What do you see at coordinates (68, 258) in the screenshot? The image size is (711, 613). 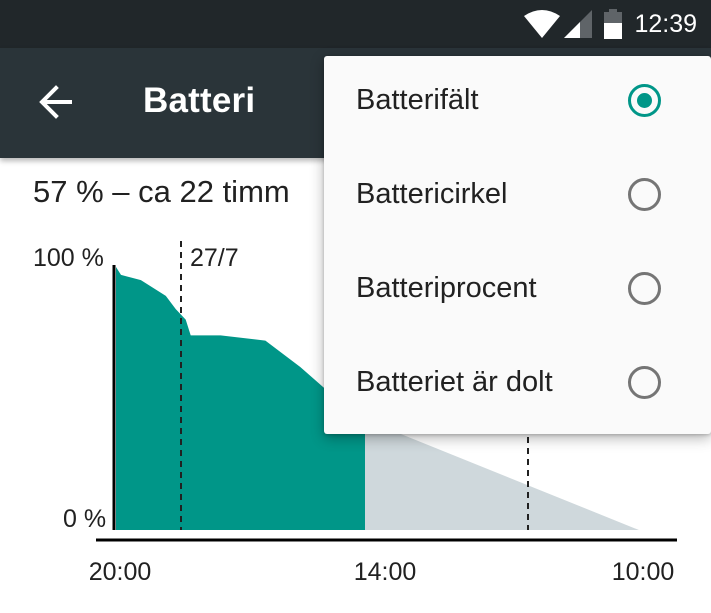 I see `y-label-top: 100 %` at bounding box center [68, 258].